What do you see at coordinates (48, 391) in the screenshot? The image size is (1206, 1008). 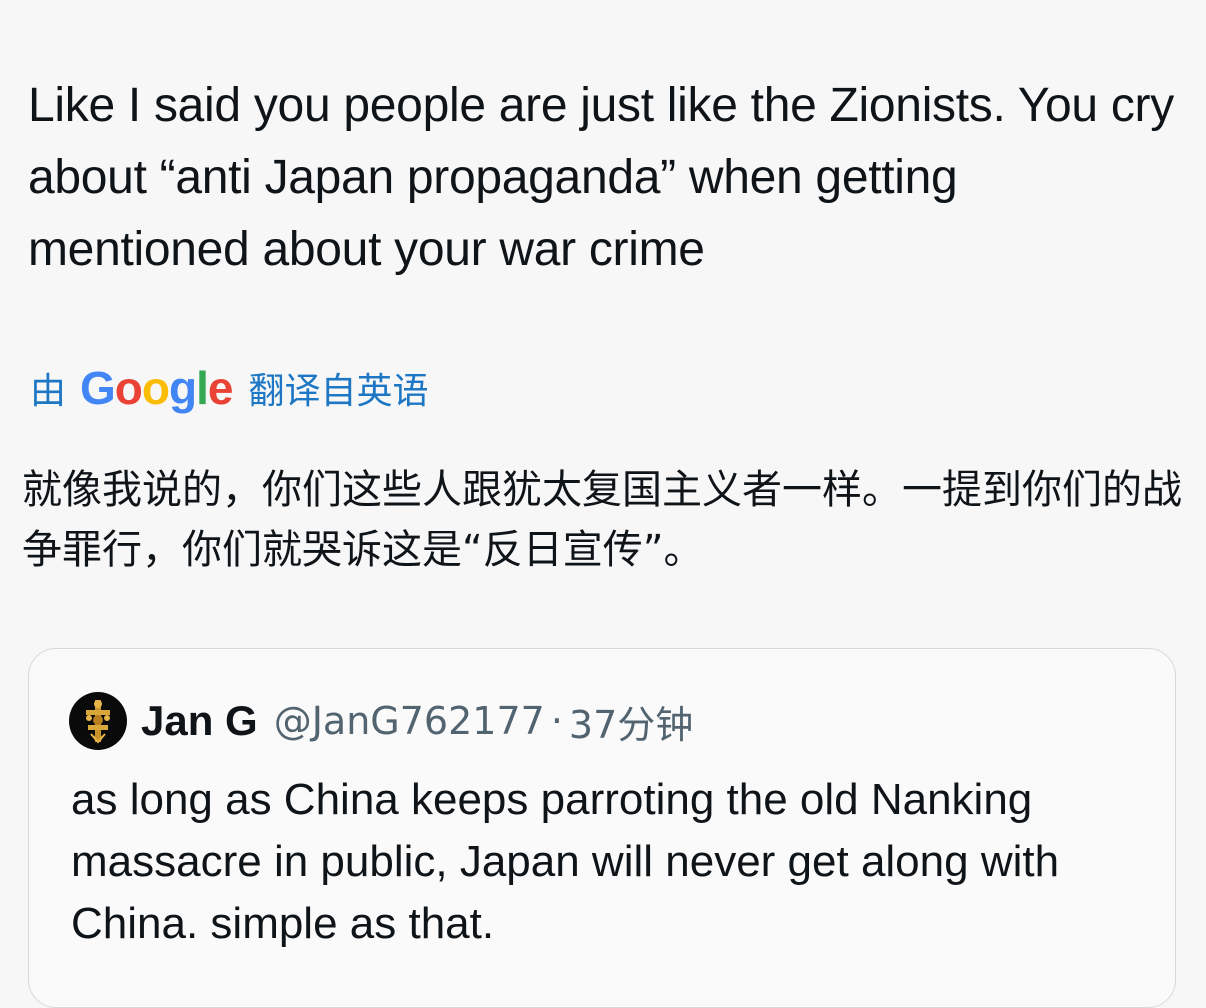 I see `translated-by-label: 由` at bounding box center [48, 391].